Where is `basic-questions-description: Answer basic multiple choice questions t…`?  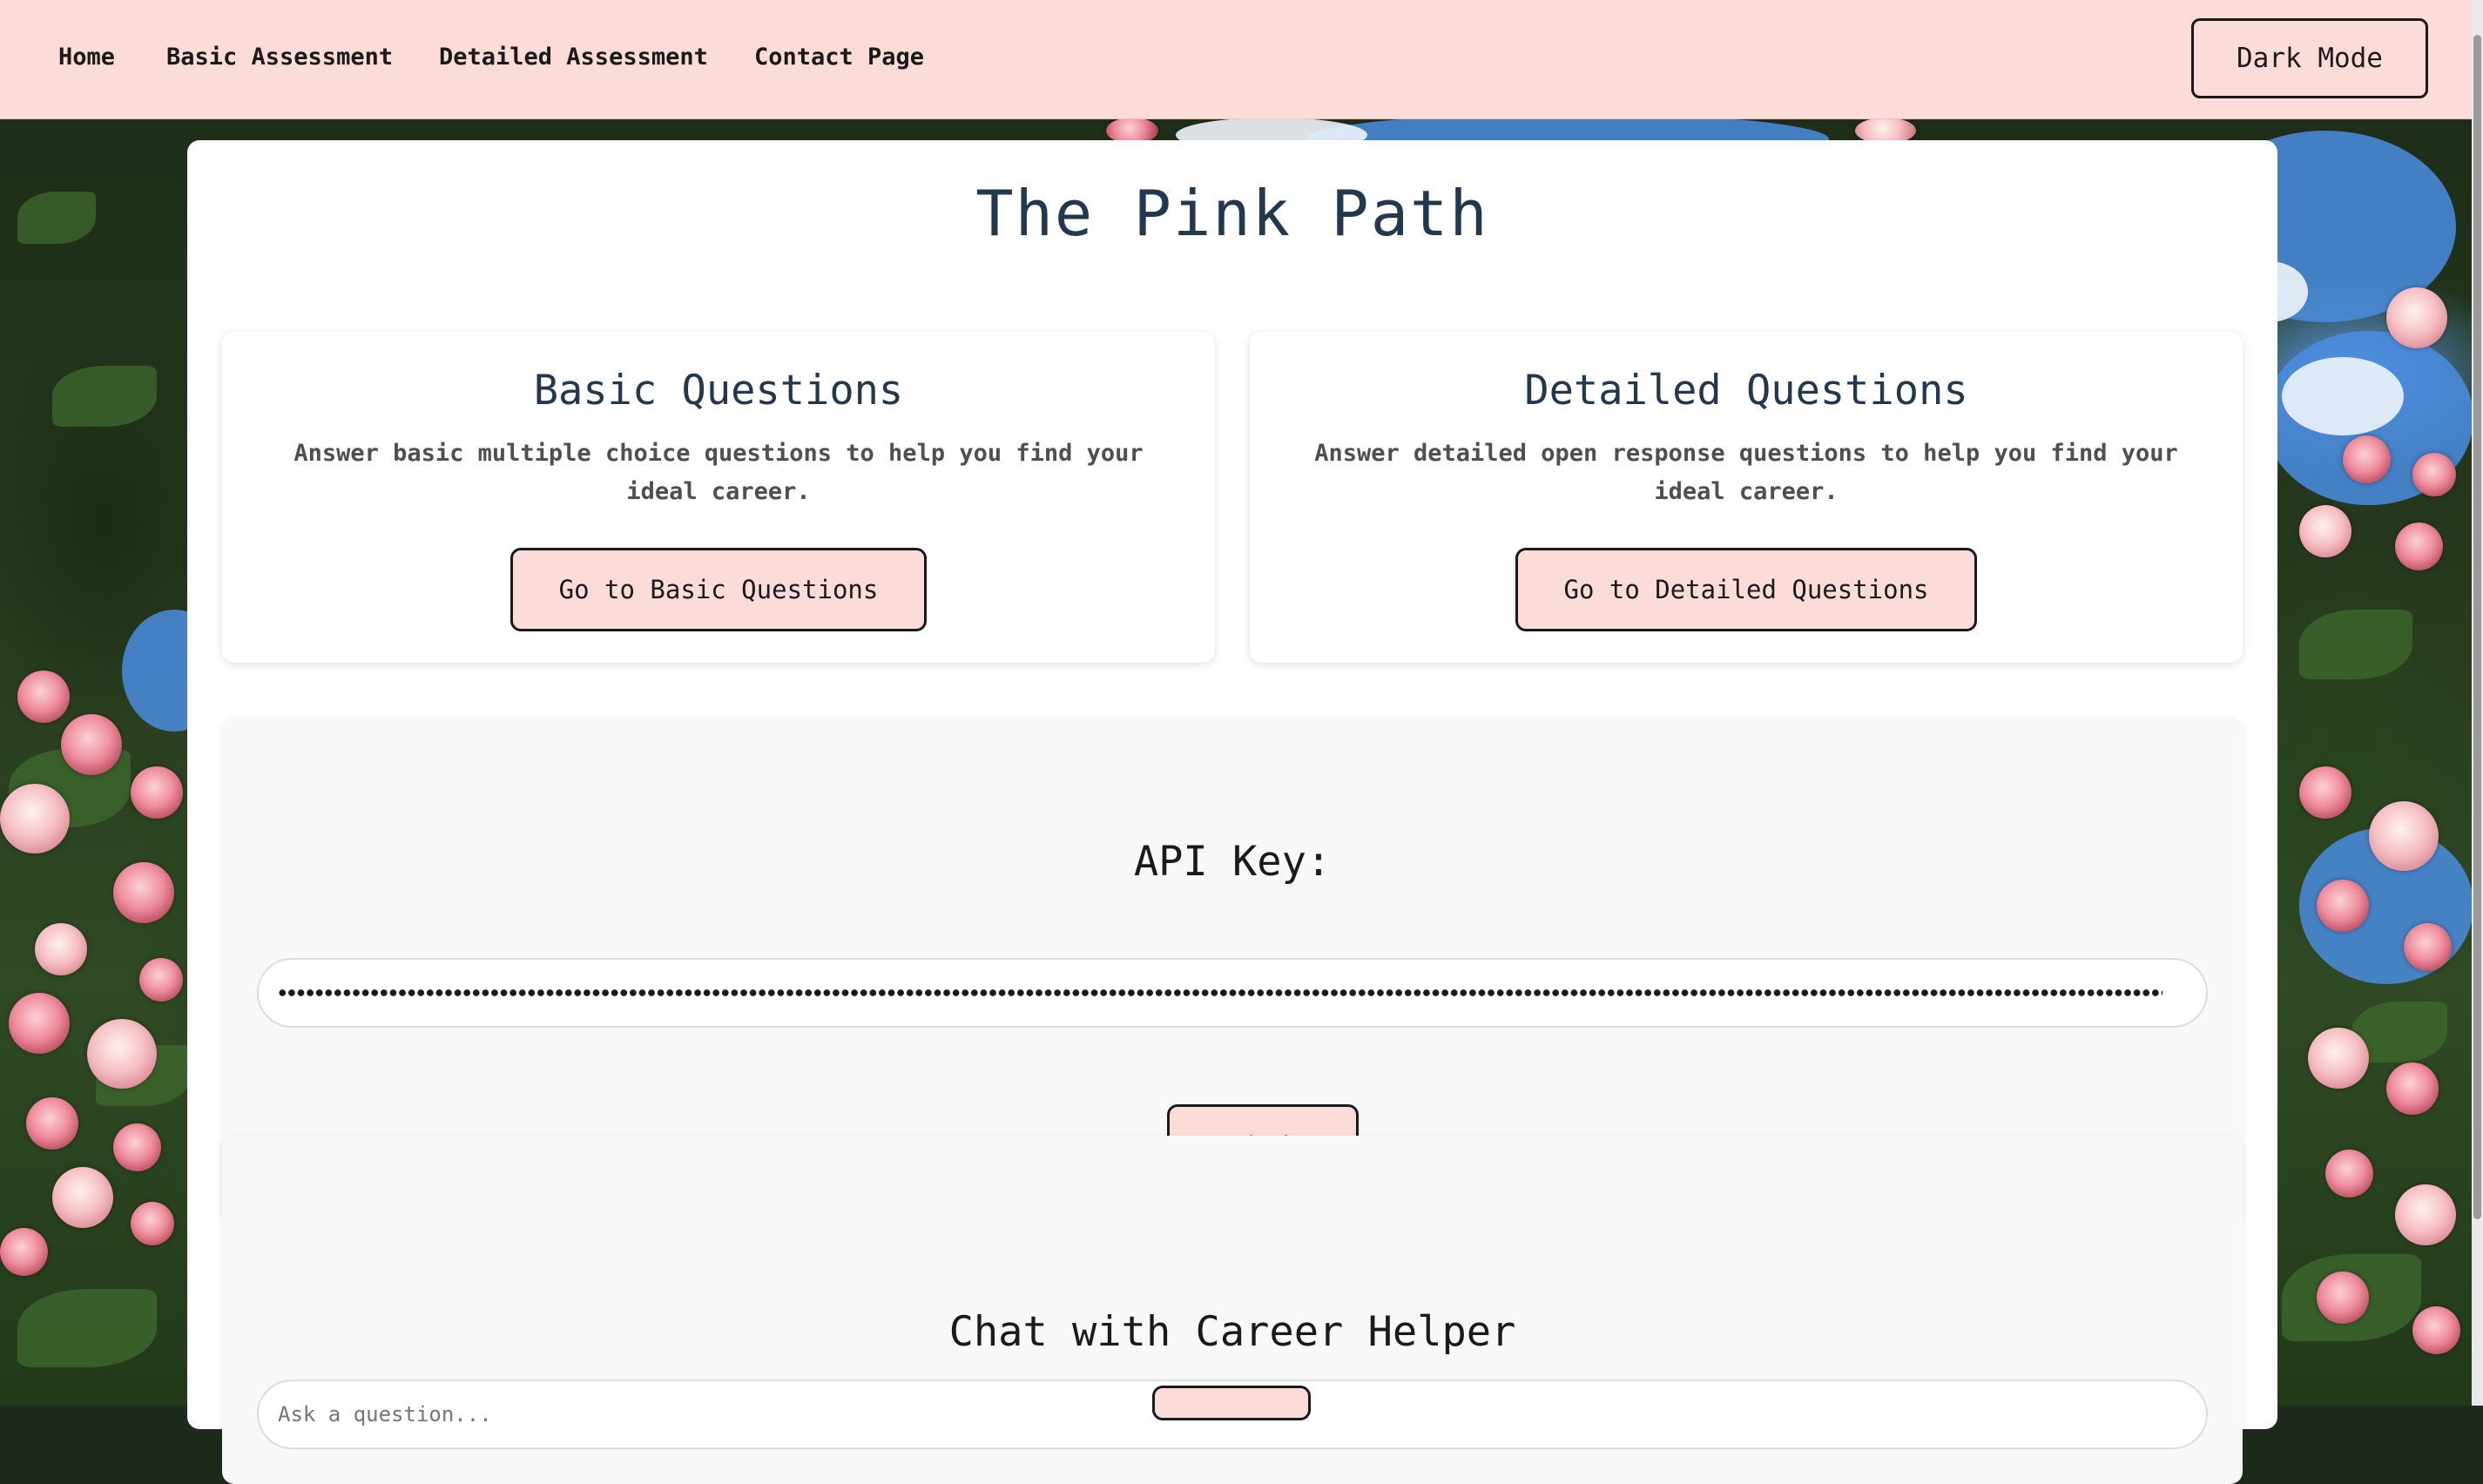 basic-questions-description: Answer basic multiple choice questions t… is located at coordinates (719, 472).